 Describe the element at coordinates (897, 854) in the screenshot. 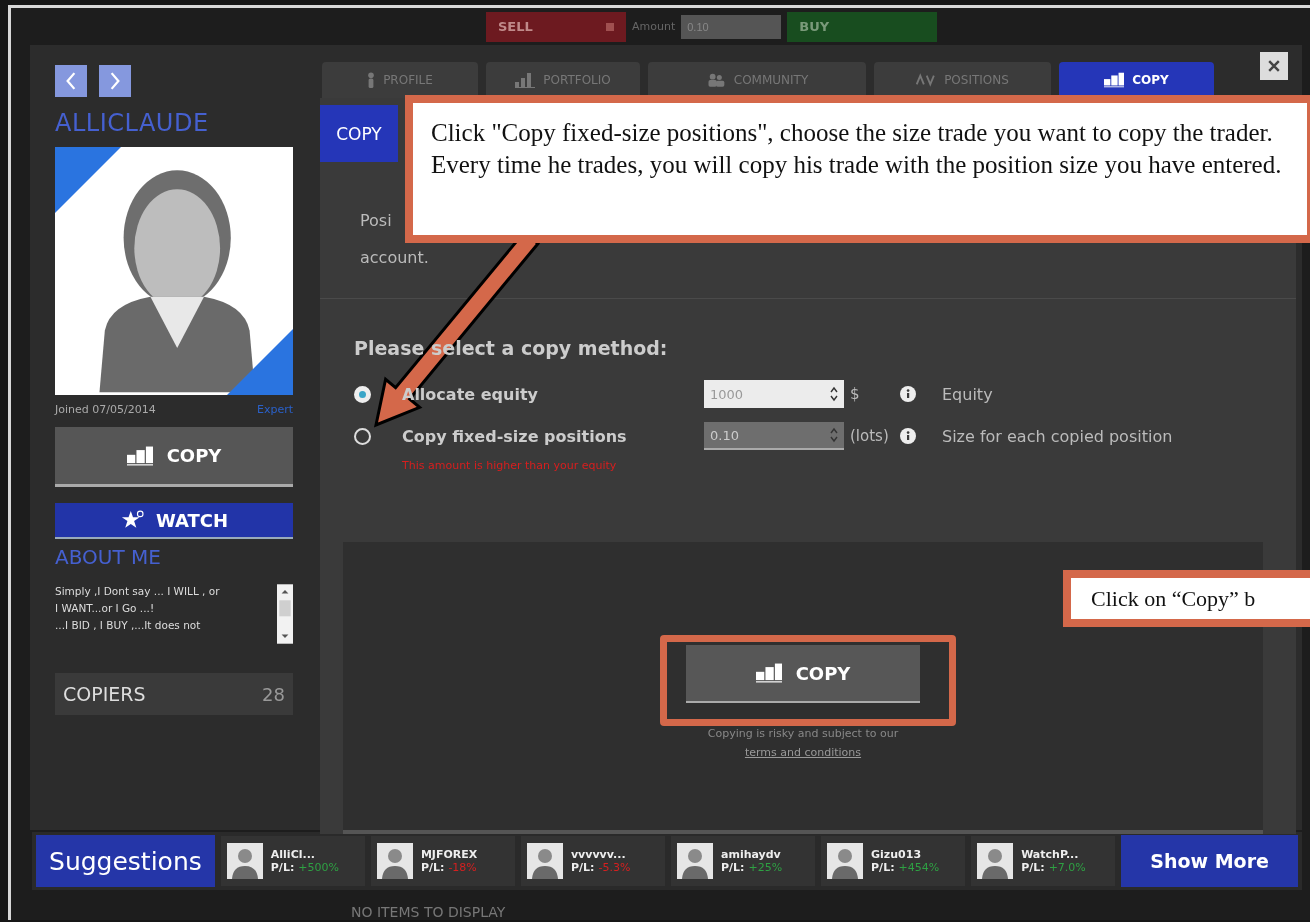

I see `trader-name: Gizu013` at that location.